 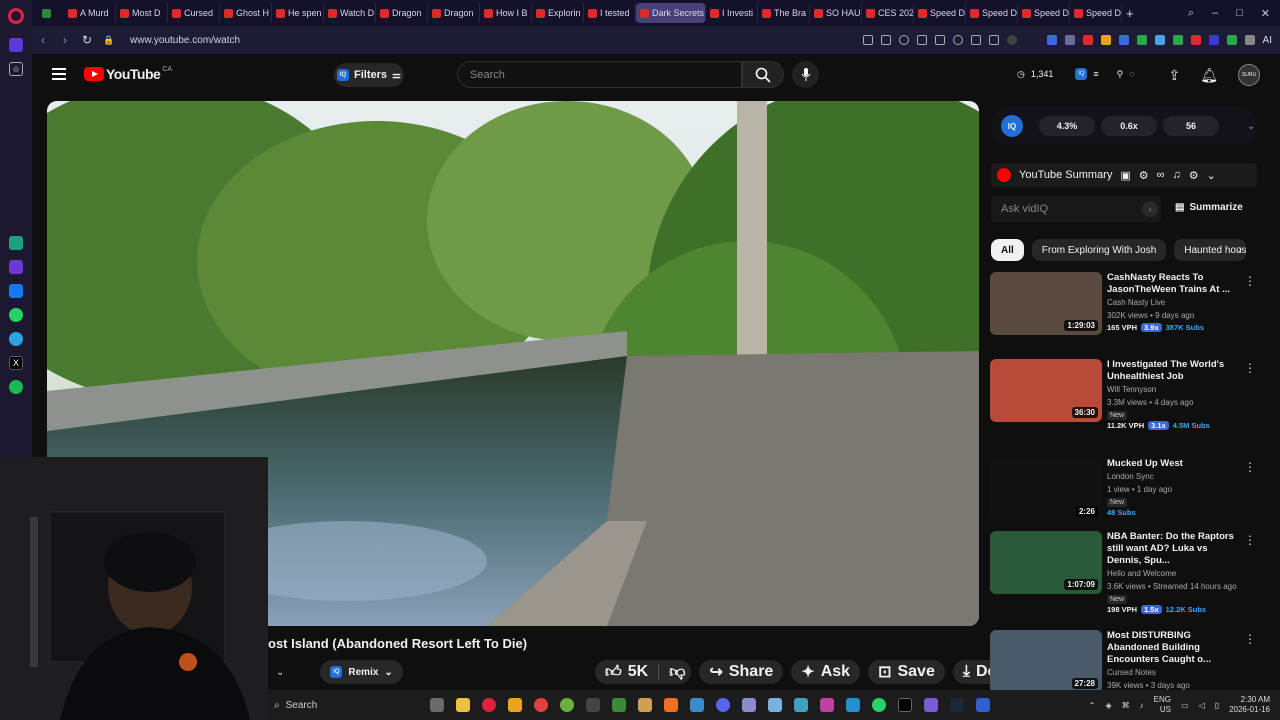 What do you see at coordinates (671, 705) in the screenshot?
I see `vlc-icon` at bounding box center [671, 705].